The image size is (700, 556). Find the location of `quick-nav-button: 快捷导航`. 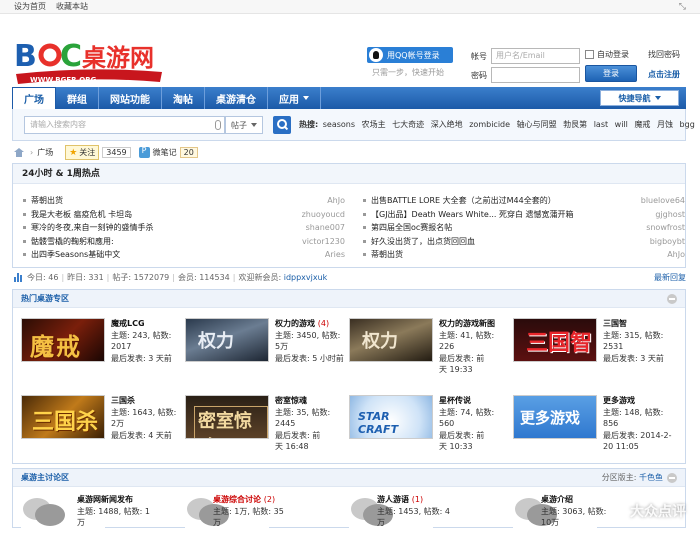

quick-nav-button: 快捷导航 is located at coordinates (639, 98).